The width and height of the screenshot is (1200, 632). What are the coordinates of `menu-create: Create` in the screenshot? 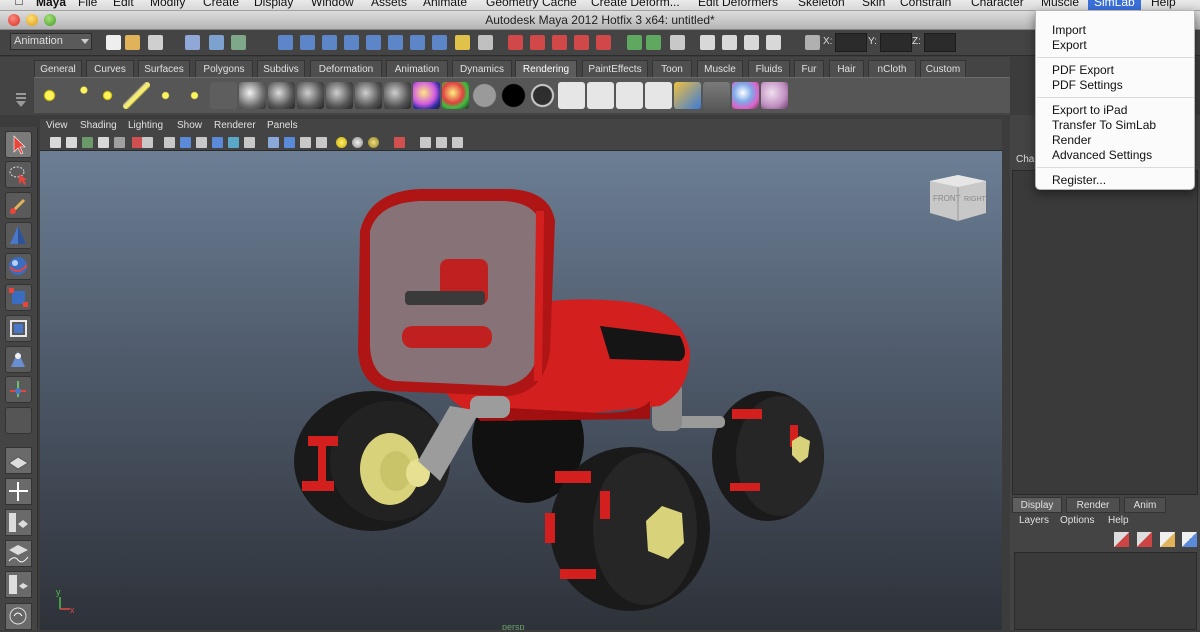 It's located at (221, 5).